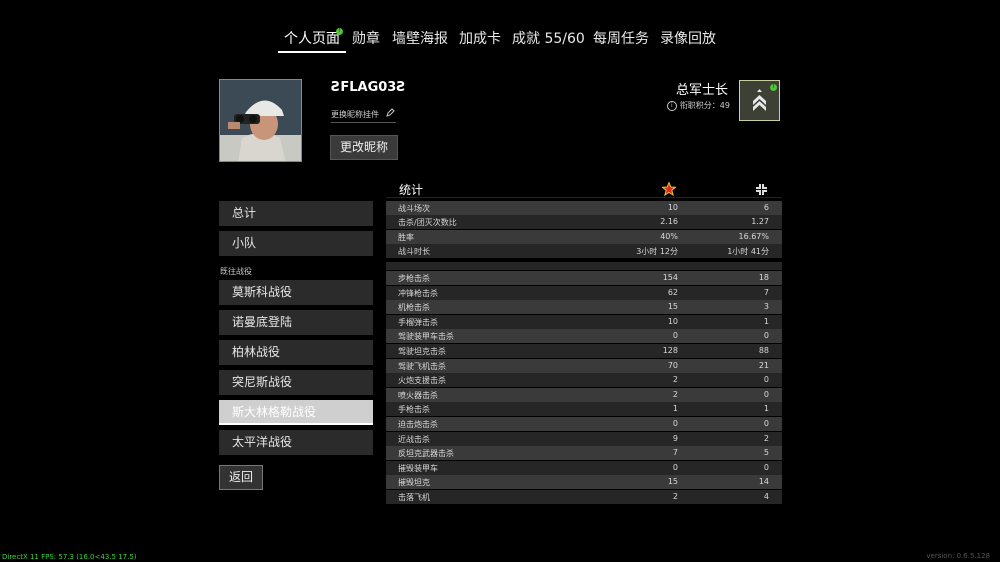  I want to click on pencil-icon, so click(390, 113).